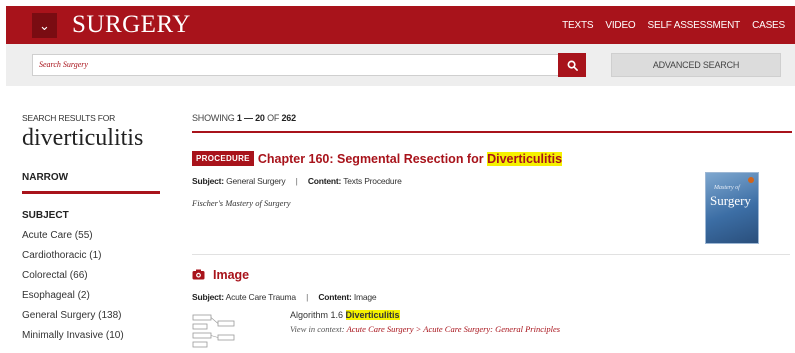  I want to click on context-label: View in context:, so click(317, 329).